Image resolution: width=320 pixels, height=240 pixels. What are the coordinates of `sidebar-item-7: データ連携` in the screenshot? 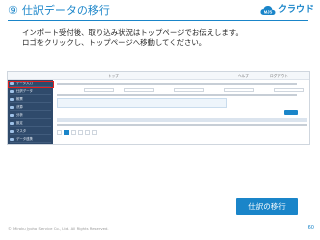 It's located at (30, 140).